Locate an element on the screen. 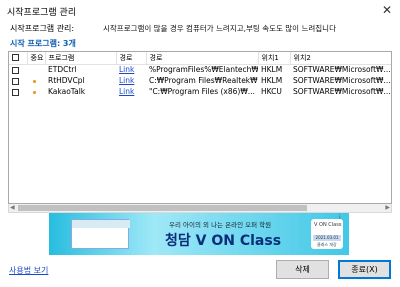 The height and width of the screenshot is (287, 400). program-name: RtHDVCpl is located at coordinates (66, 80).